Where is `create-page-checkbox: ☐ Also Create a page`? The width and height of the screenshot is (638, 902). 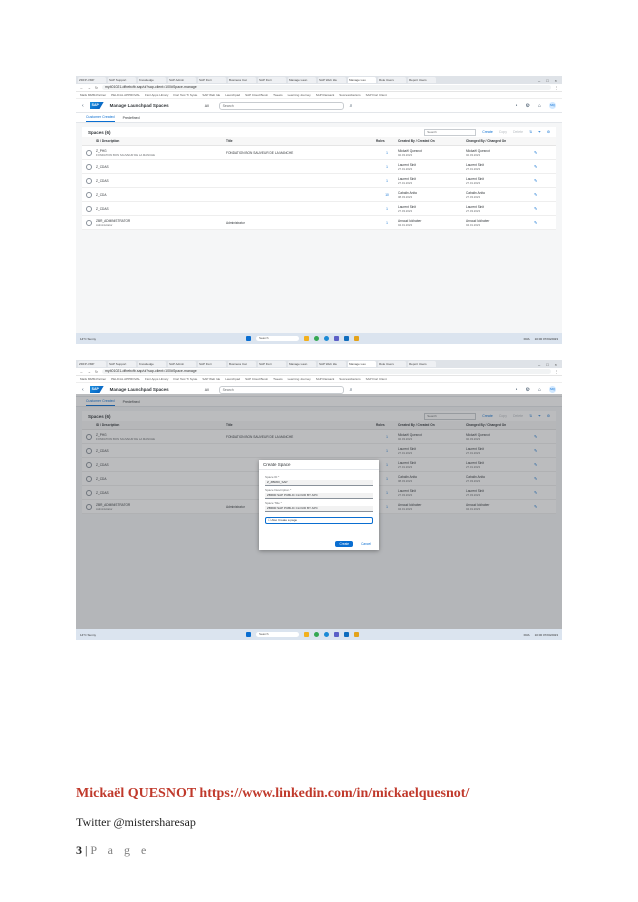 create-page-checkbox: ☐ Also Create a page is located at coordinates (319, 520).